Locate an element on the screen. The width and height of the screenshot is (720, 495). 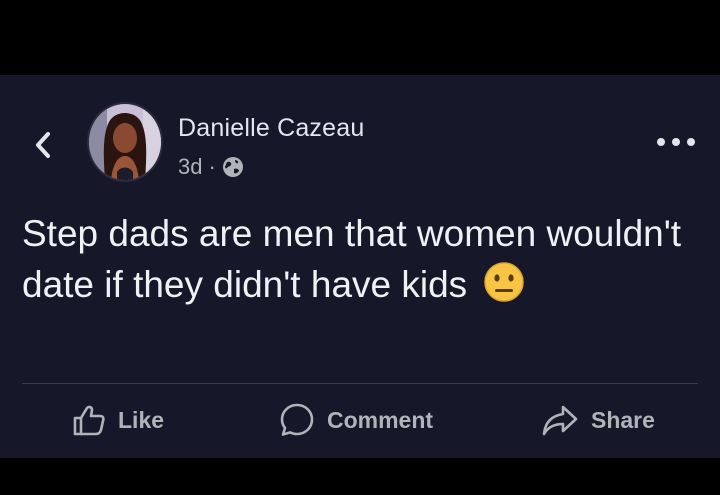
comment-button: Comment is located at coordinates (356, 420).